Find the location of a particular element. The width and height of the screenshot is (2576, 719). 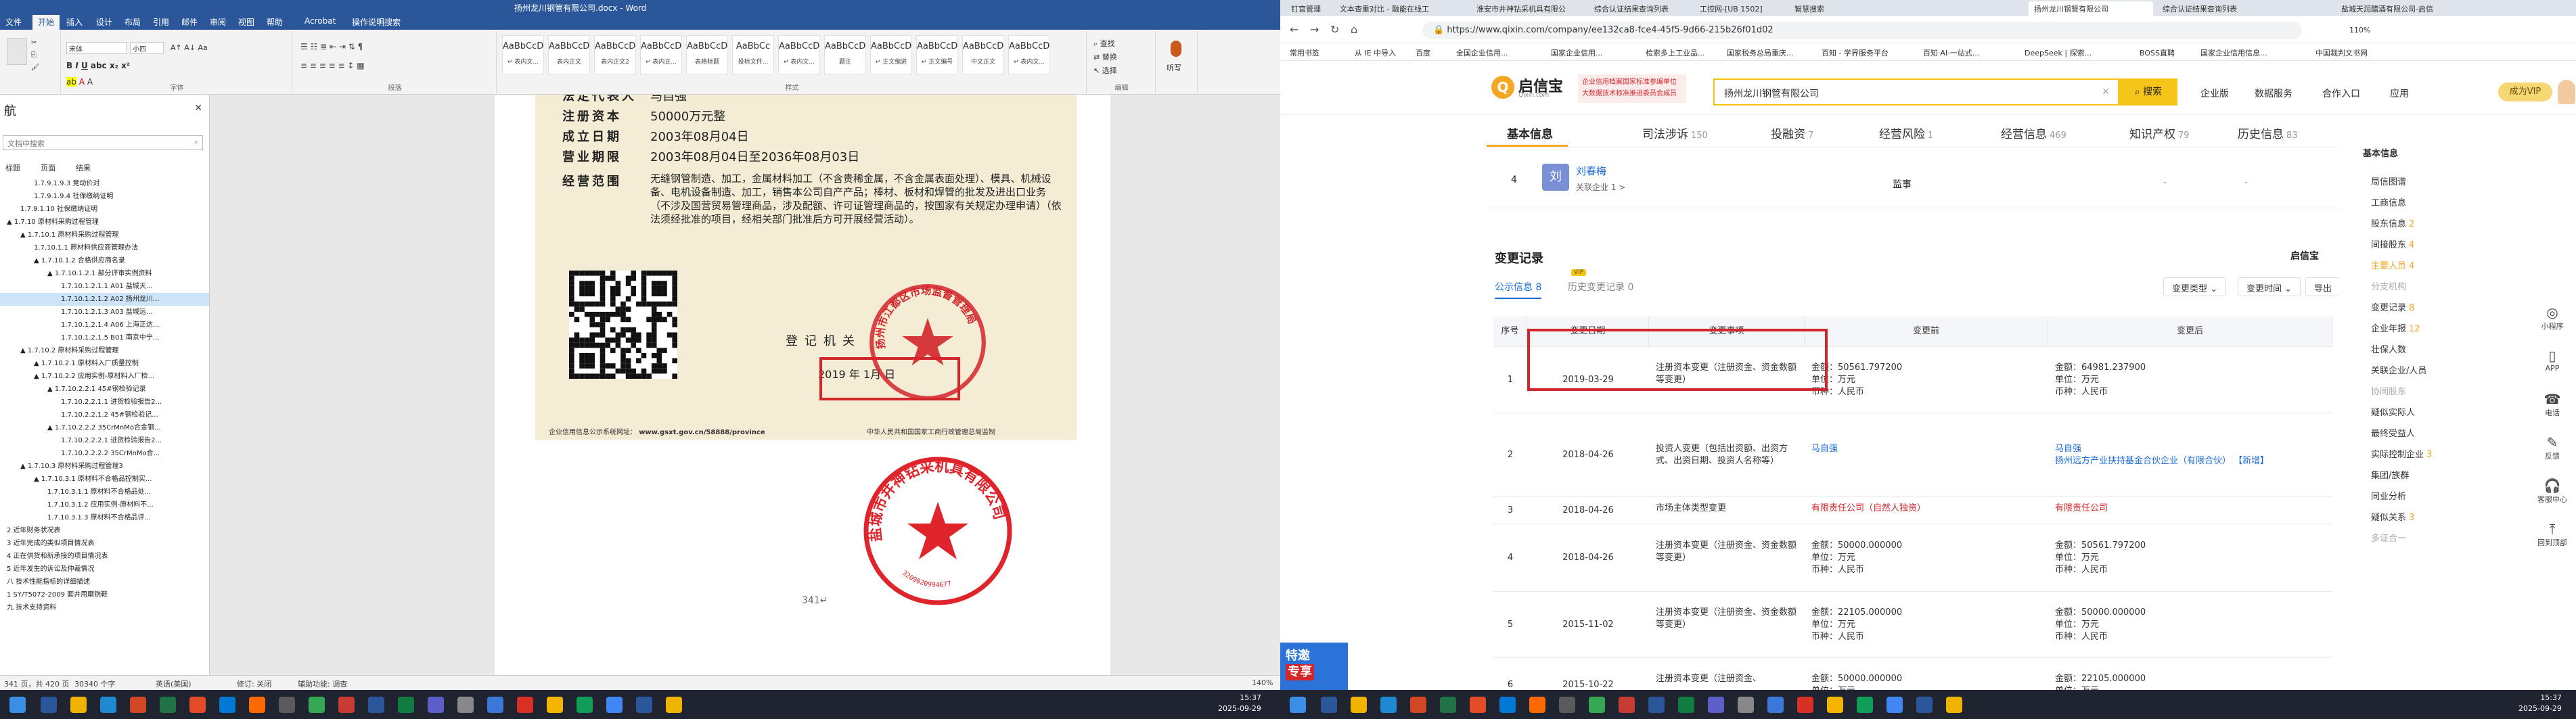

search-button: ⌕ 搜索 is located at coordinates (2148, 92).